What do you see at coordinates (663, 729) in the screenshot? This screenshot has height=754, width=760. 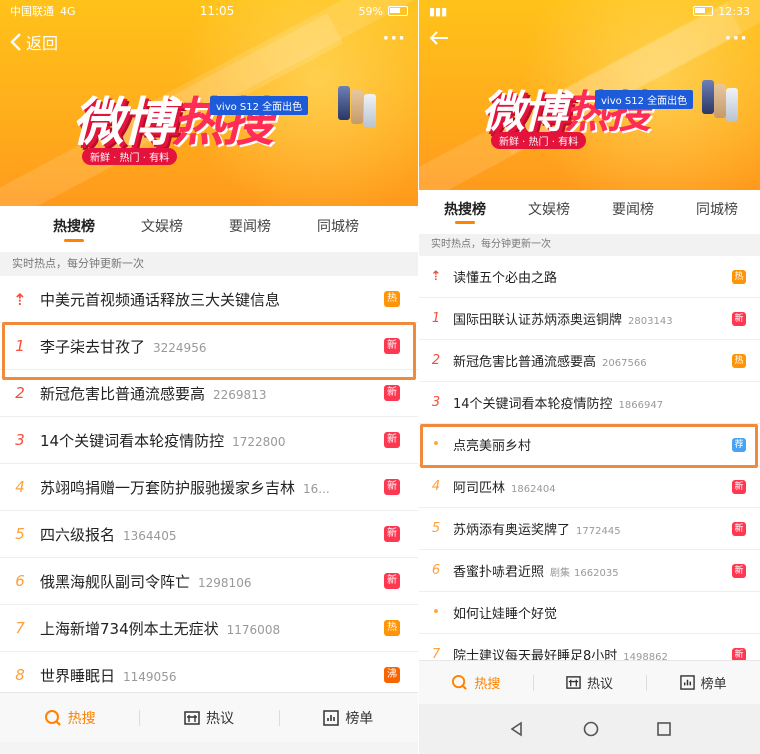 I see `system-recents-icon` at bounding box center [663, 729].